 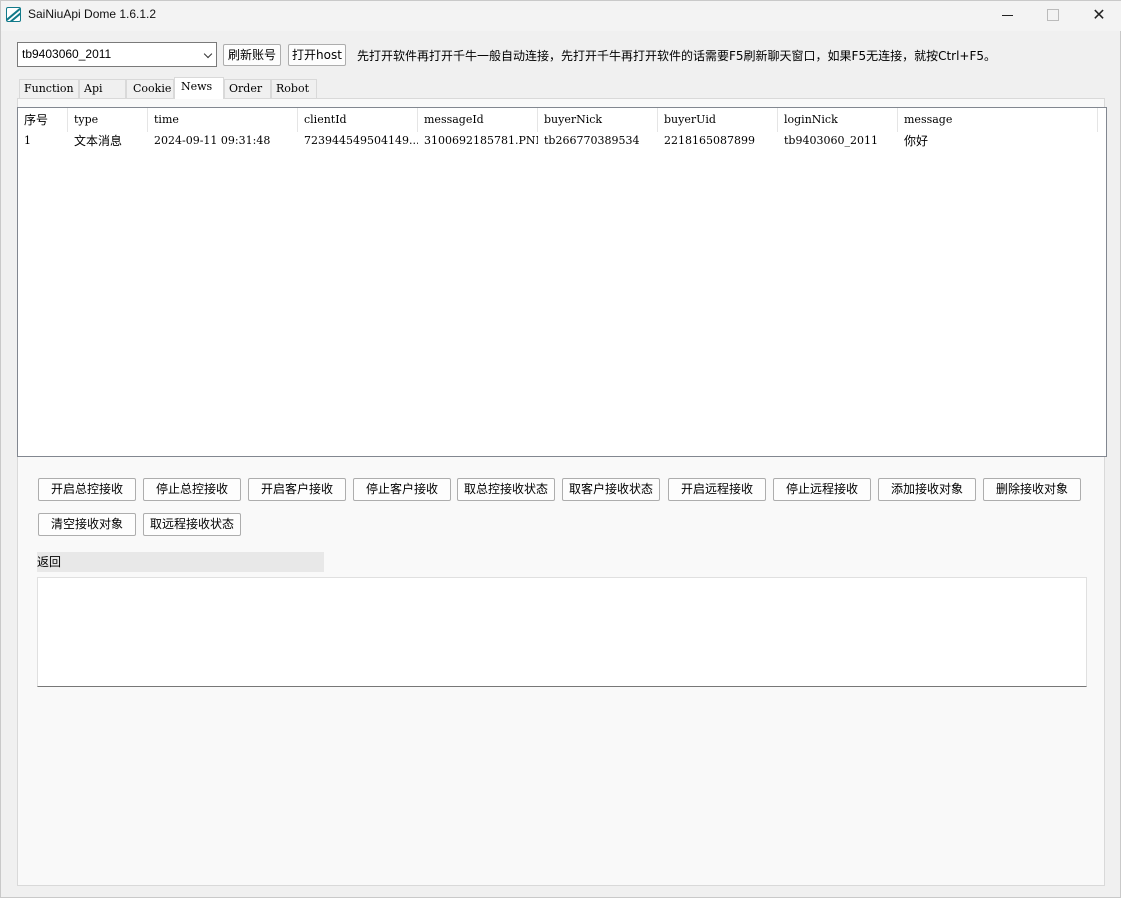 I want to click on tab-api: Api, so click(x=102, y=88).